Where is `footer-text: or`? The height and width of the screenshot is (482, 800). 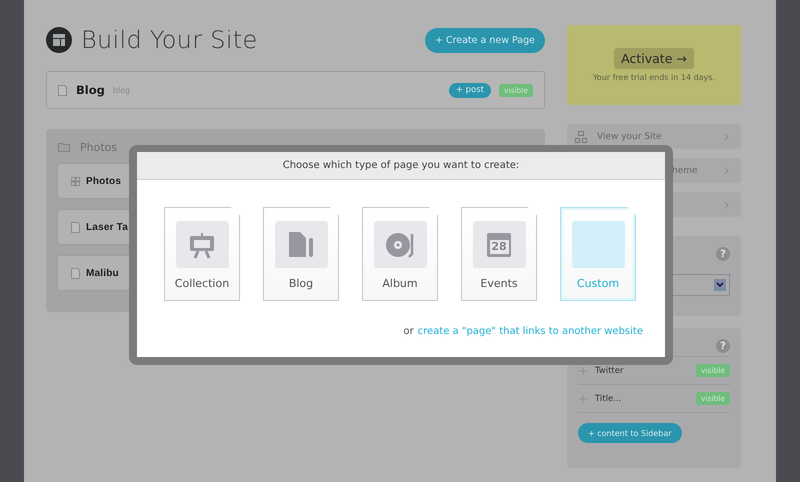 footer-text: or is located at coordinates (408, 331).